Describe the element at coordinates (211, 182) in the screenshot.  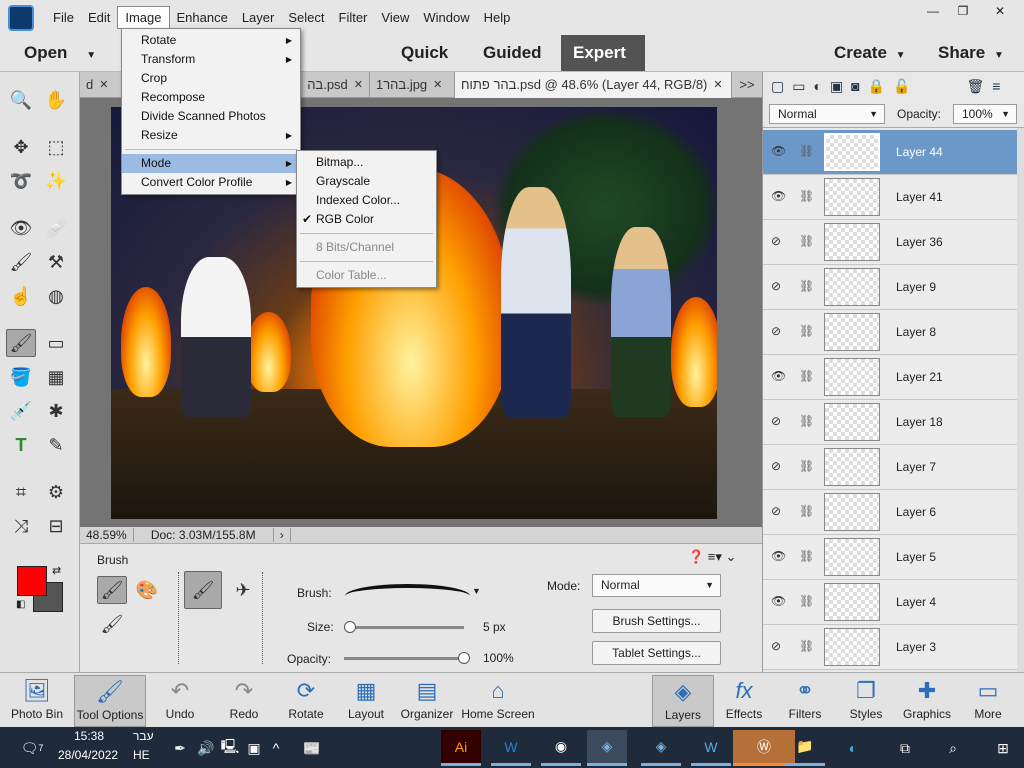
I see `menu-item-convert-color-profile: Convert Color Profile ▶` at that location.